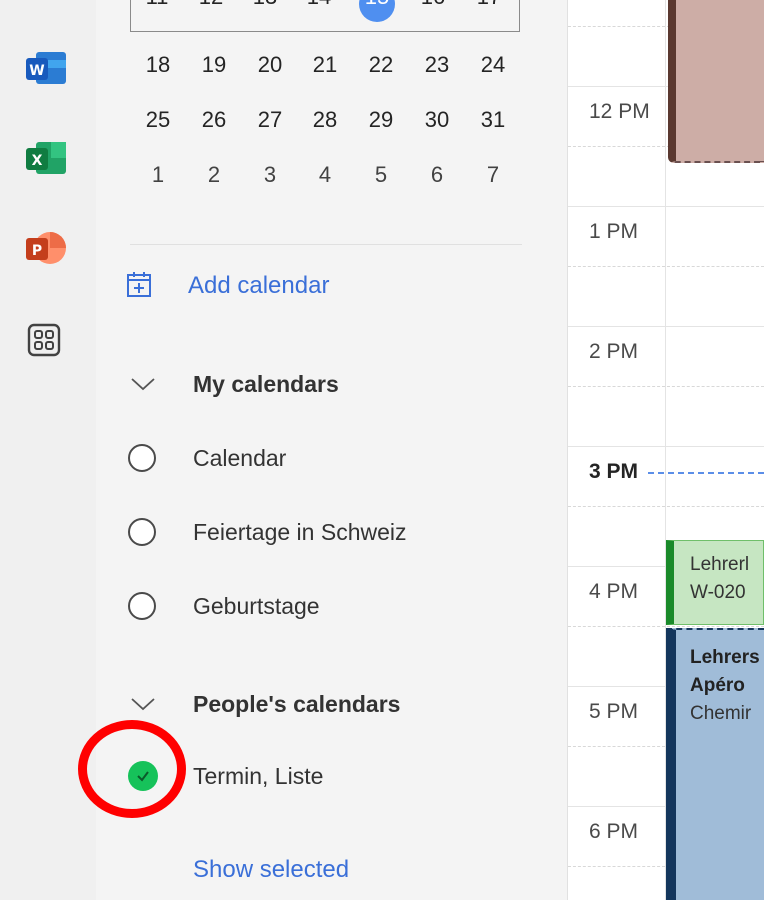 This screenshot has height=900, width=764. Describe the element at coordinates (214, 175) in the screenshot. I see `mini-calendar-day-next-month: 2` at that location.